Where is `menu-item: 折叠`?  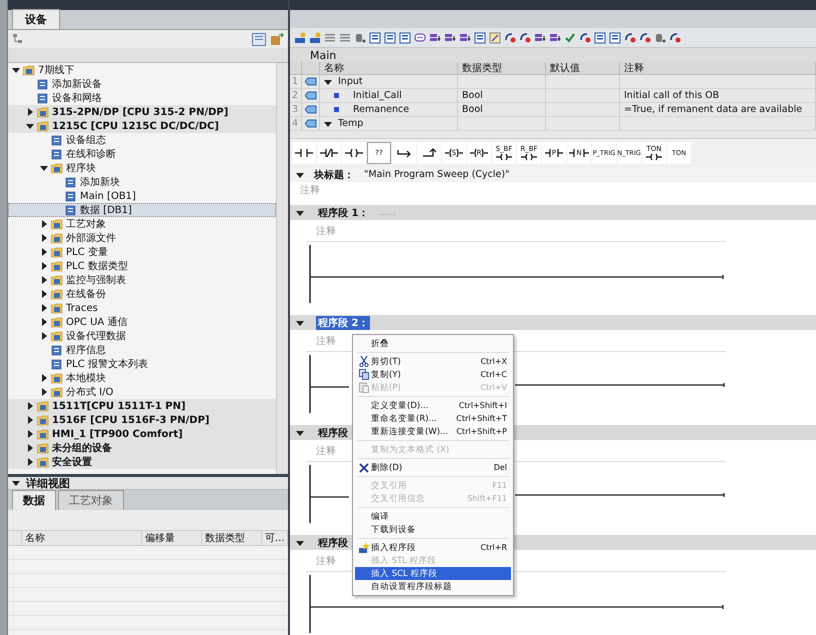 menu-item: 折叠 is located at coordinates (433, 343).